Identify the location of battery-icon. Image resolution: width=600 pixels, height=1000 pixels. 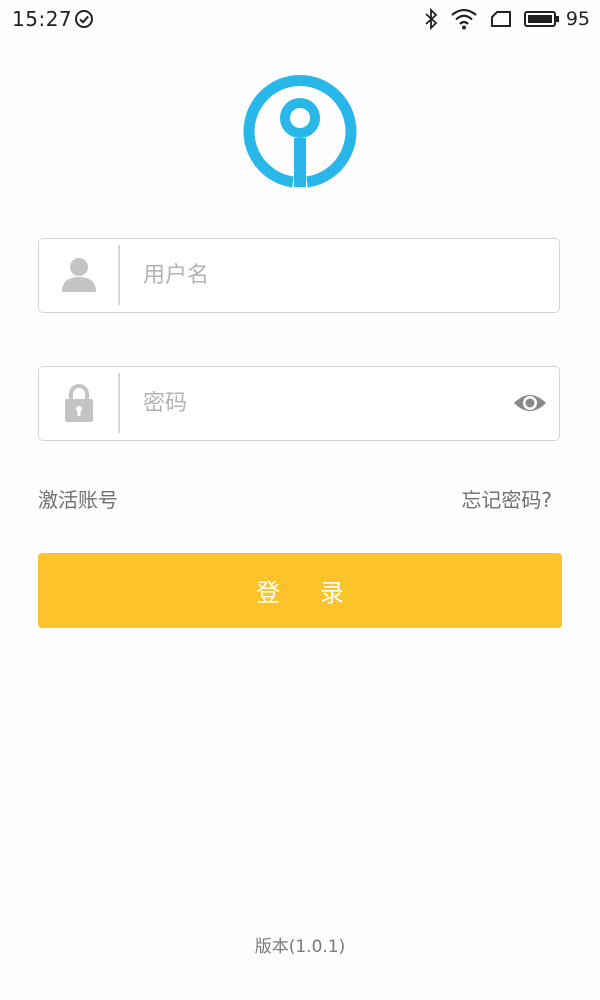
(541, 19).